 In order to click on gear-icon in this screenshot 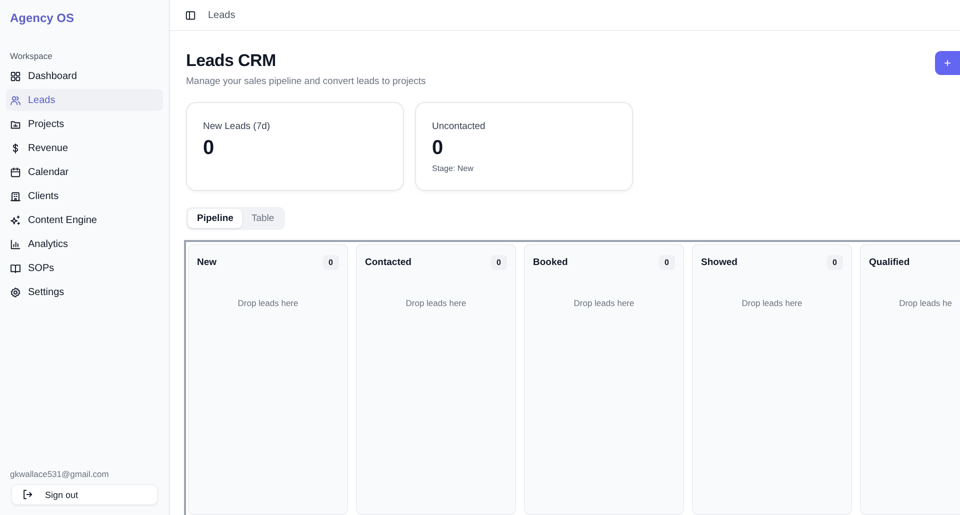, I will do `click(15, 292)`.